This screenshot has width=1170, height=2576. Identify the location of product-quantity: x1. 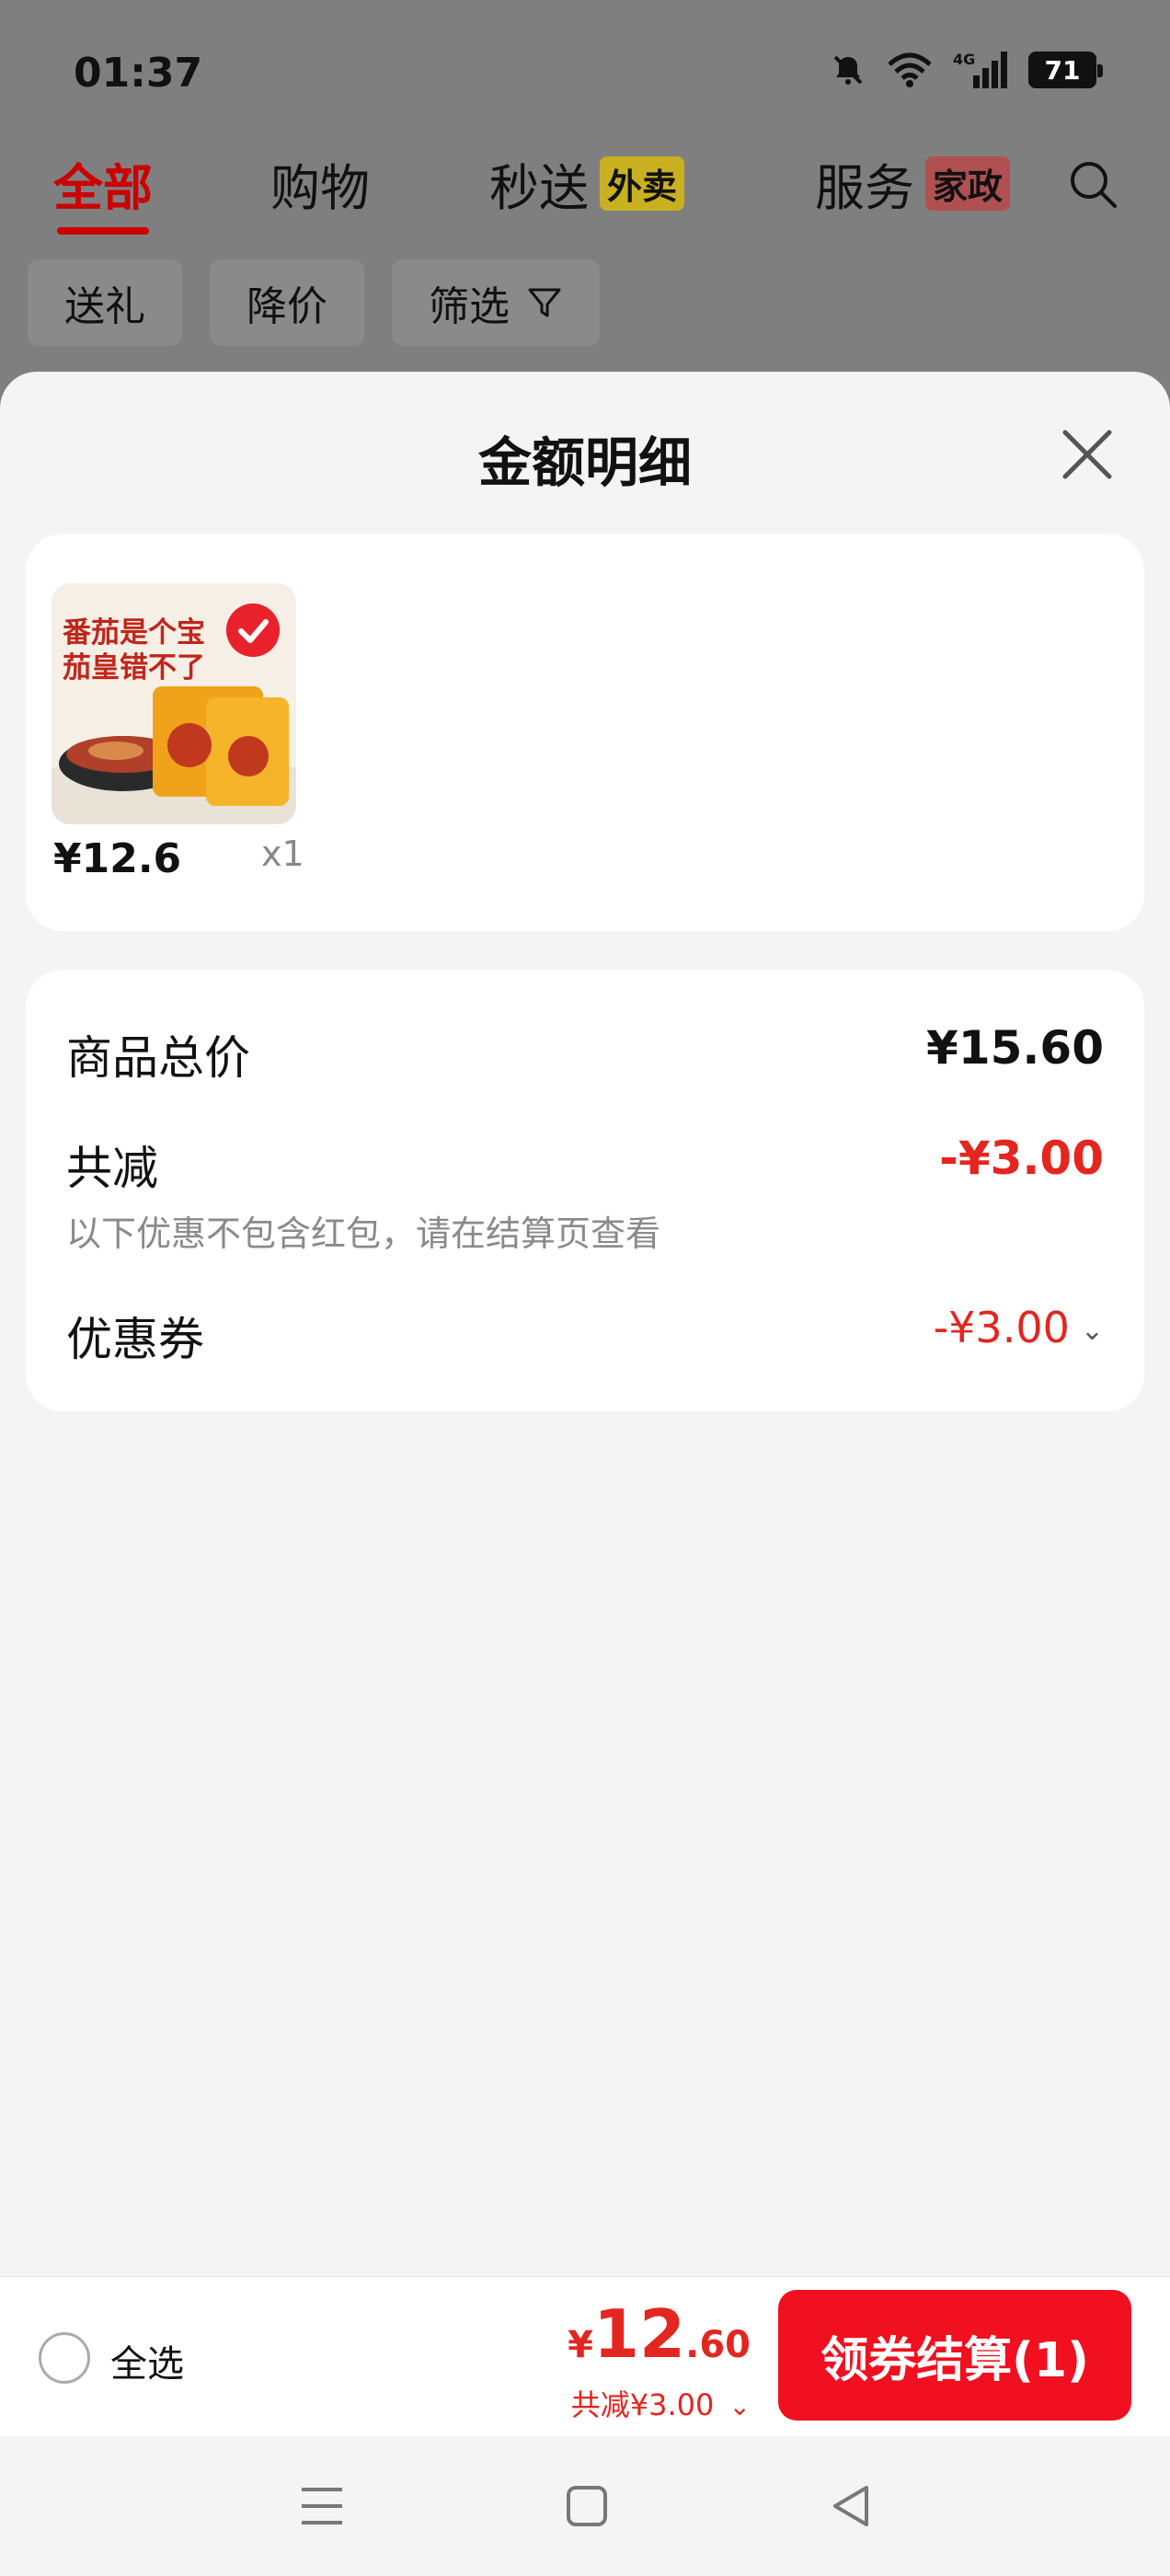
(282, 854).